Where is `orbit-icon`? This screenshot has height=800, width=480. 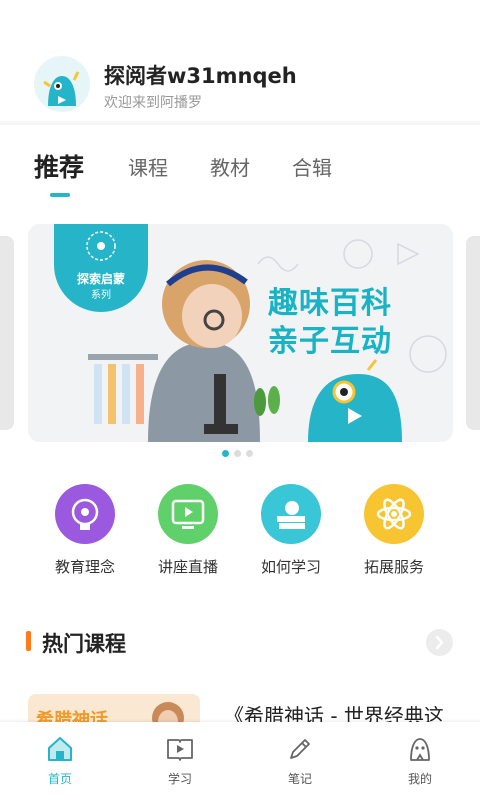 orbit-icon is located at coordinates (101, 246).